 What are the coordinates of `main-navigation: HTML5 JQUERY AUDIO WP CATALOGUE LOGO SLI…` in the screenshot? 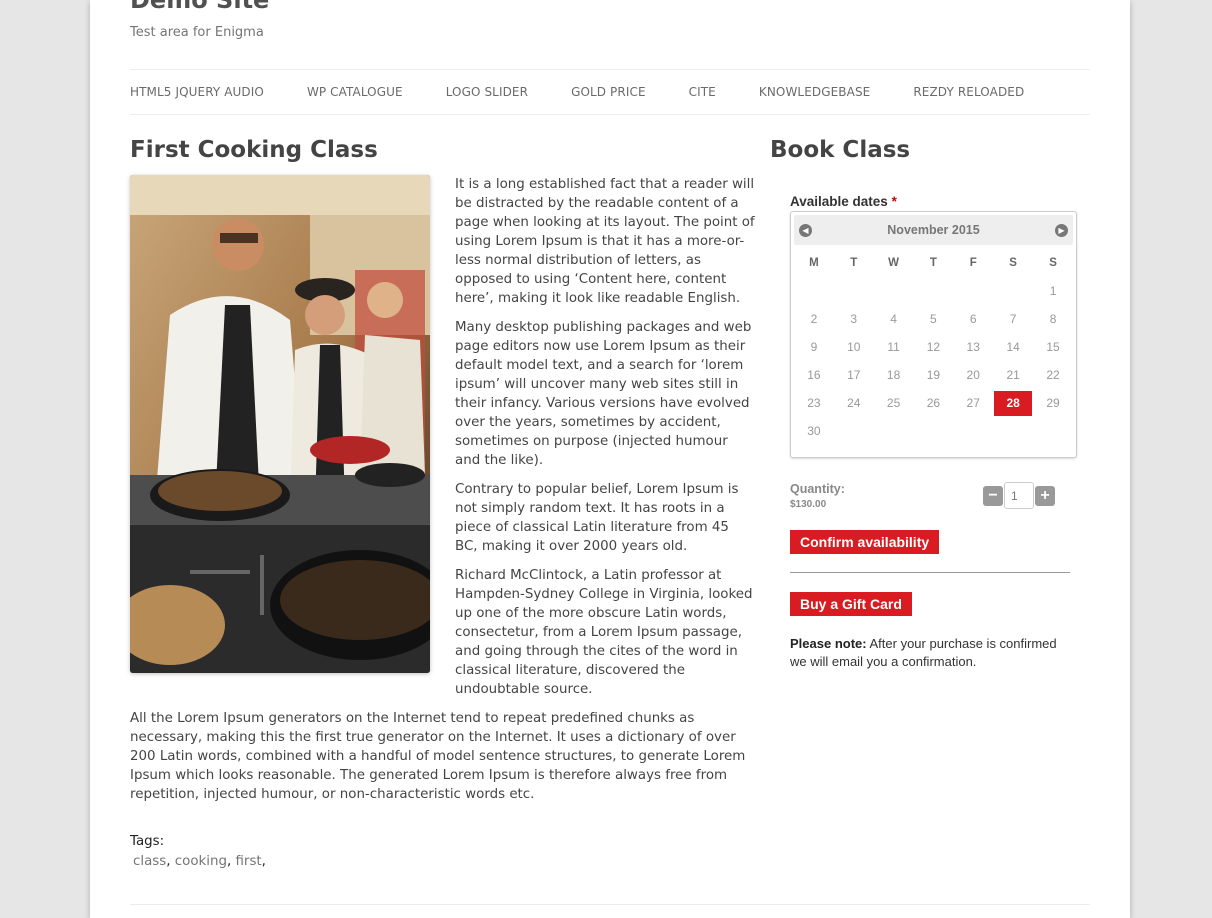 It's located at (610, 92).